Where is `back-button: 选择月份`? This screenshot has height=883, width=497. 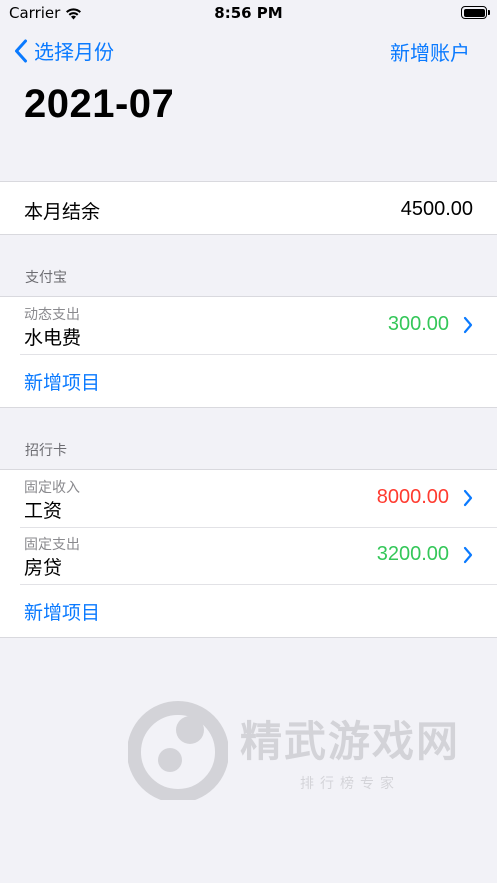
back-button: 选择月份 is located at coordinates (64, 50).